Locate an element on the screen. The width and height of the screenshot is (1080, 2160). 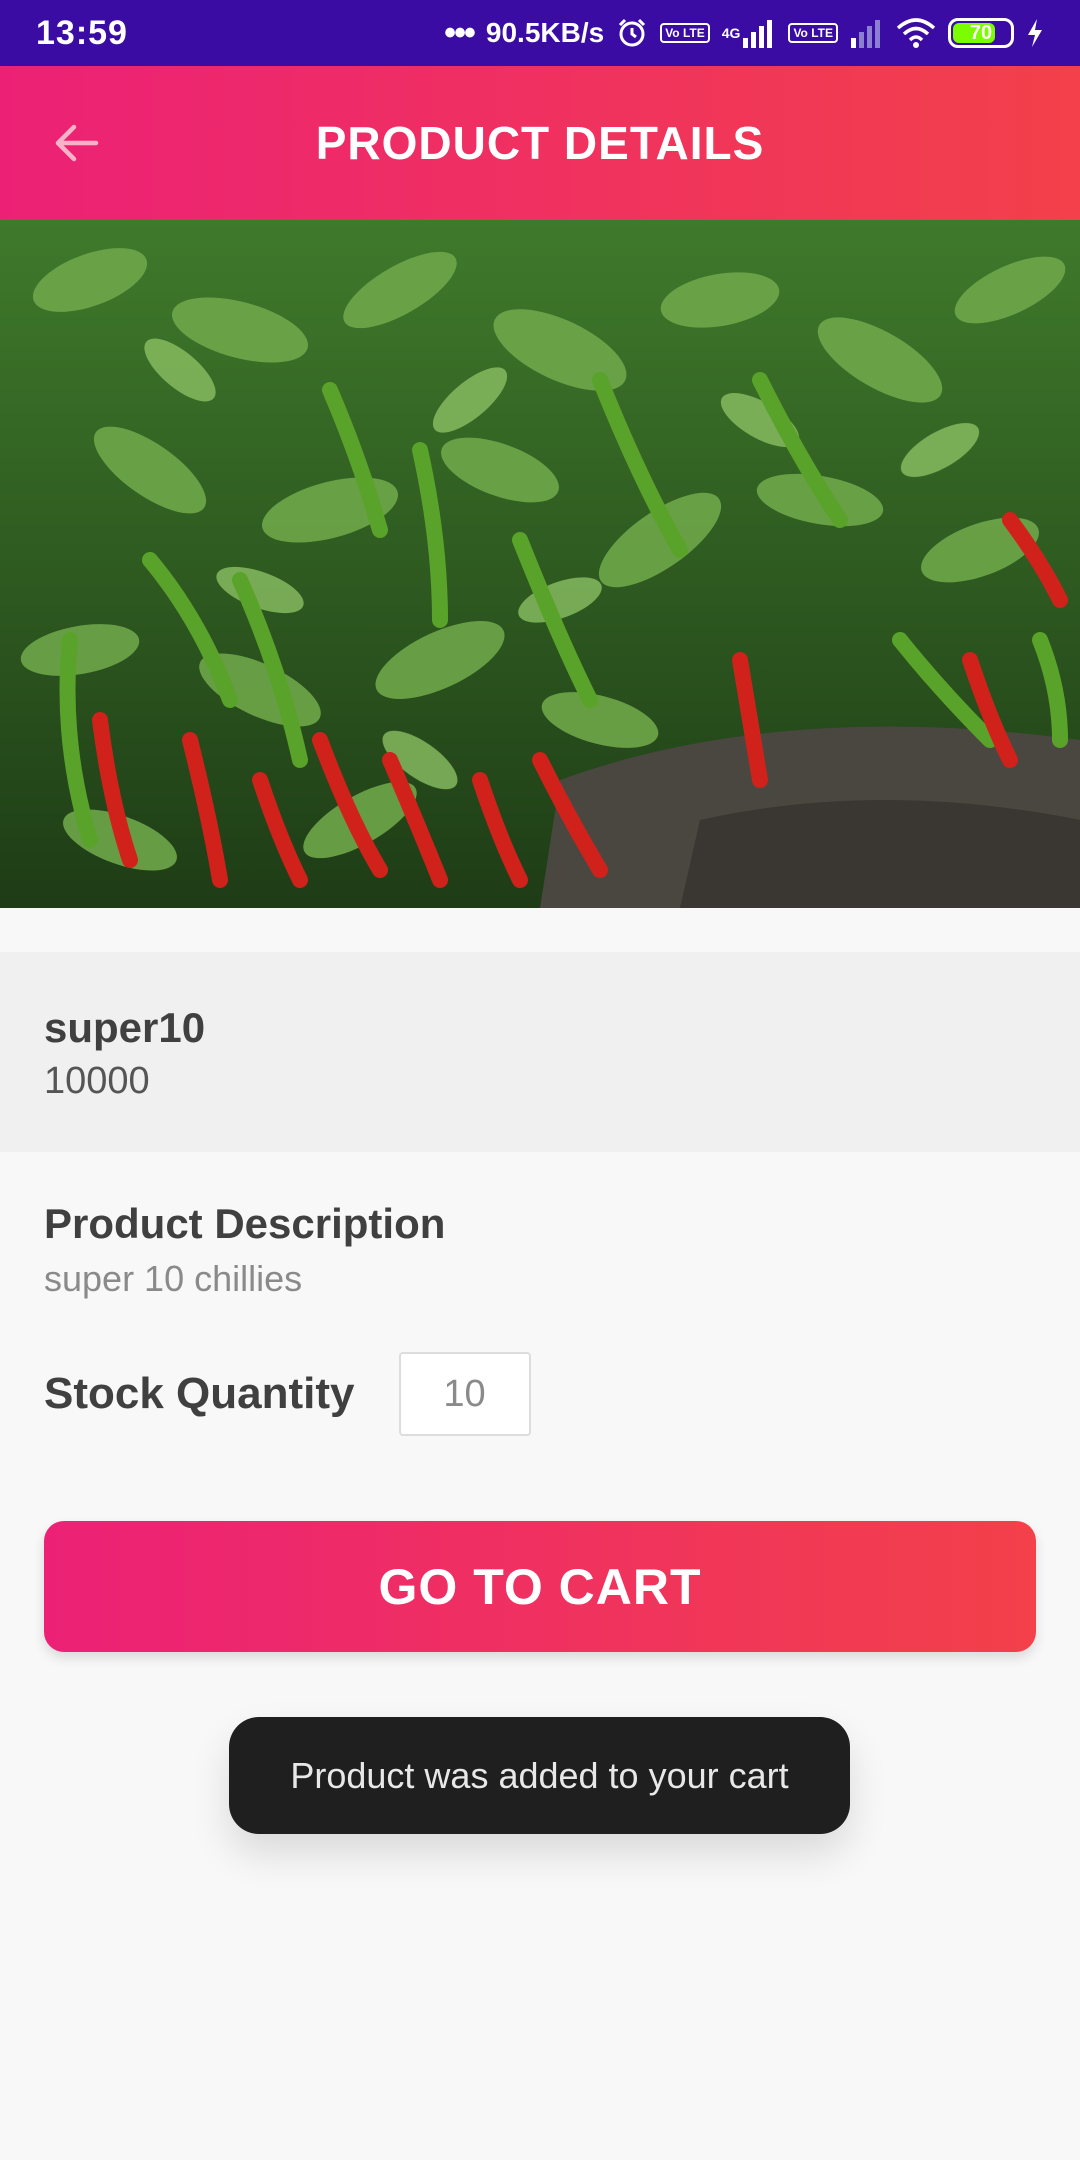
arrow-left-icon is located at coordinates (77, 143).